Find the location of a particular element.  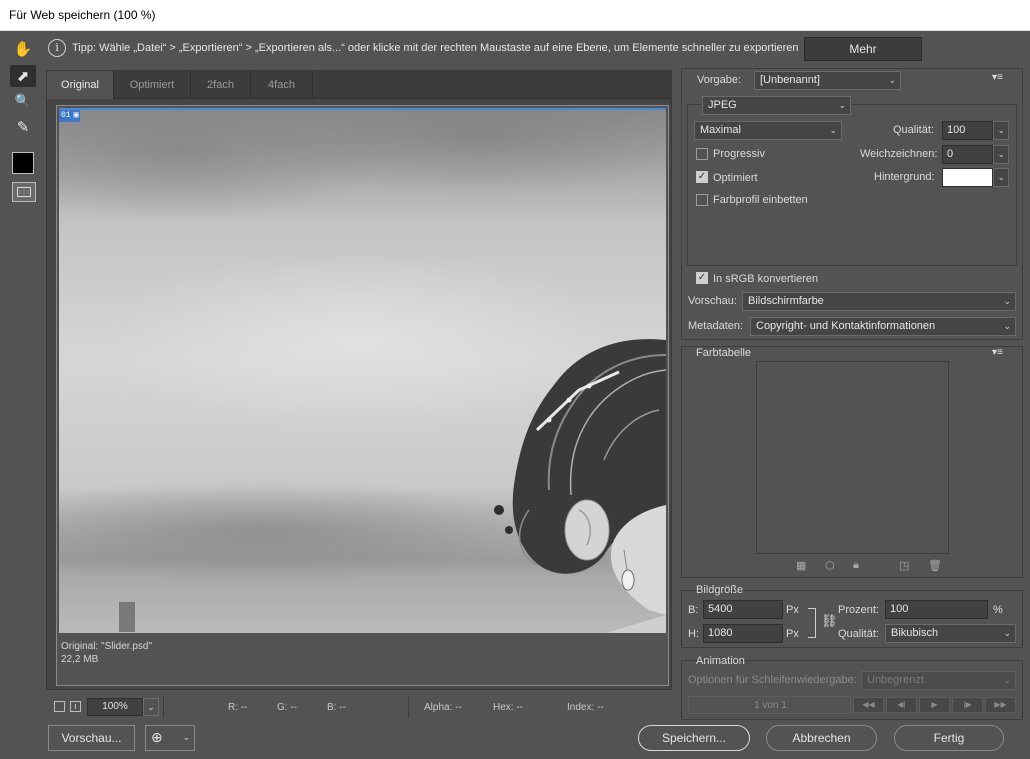

new-color-icon: ◳ is located at coordinates (904, 565).